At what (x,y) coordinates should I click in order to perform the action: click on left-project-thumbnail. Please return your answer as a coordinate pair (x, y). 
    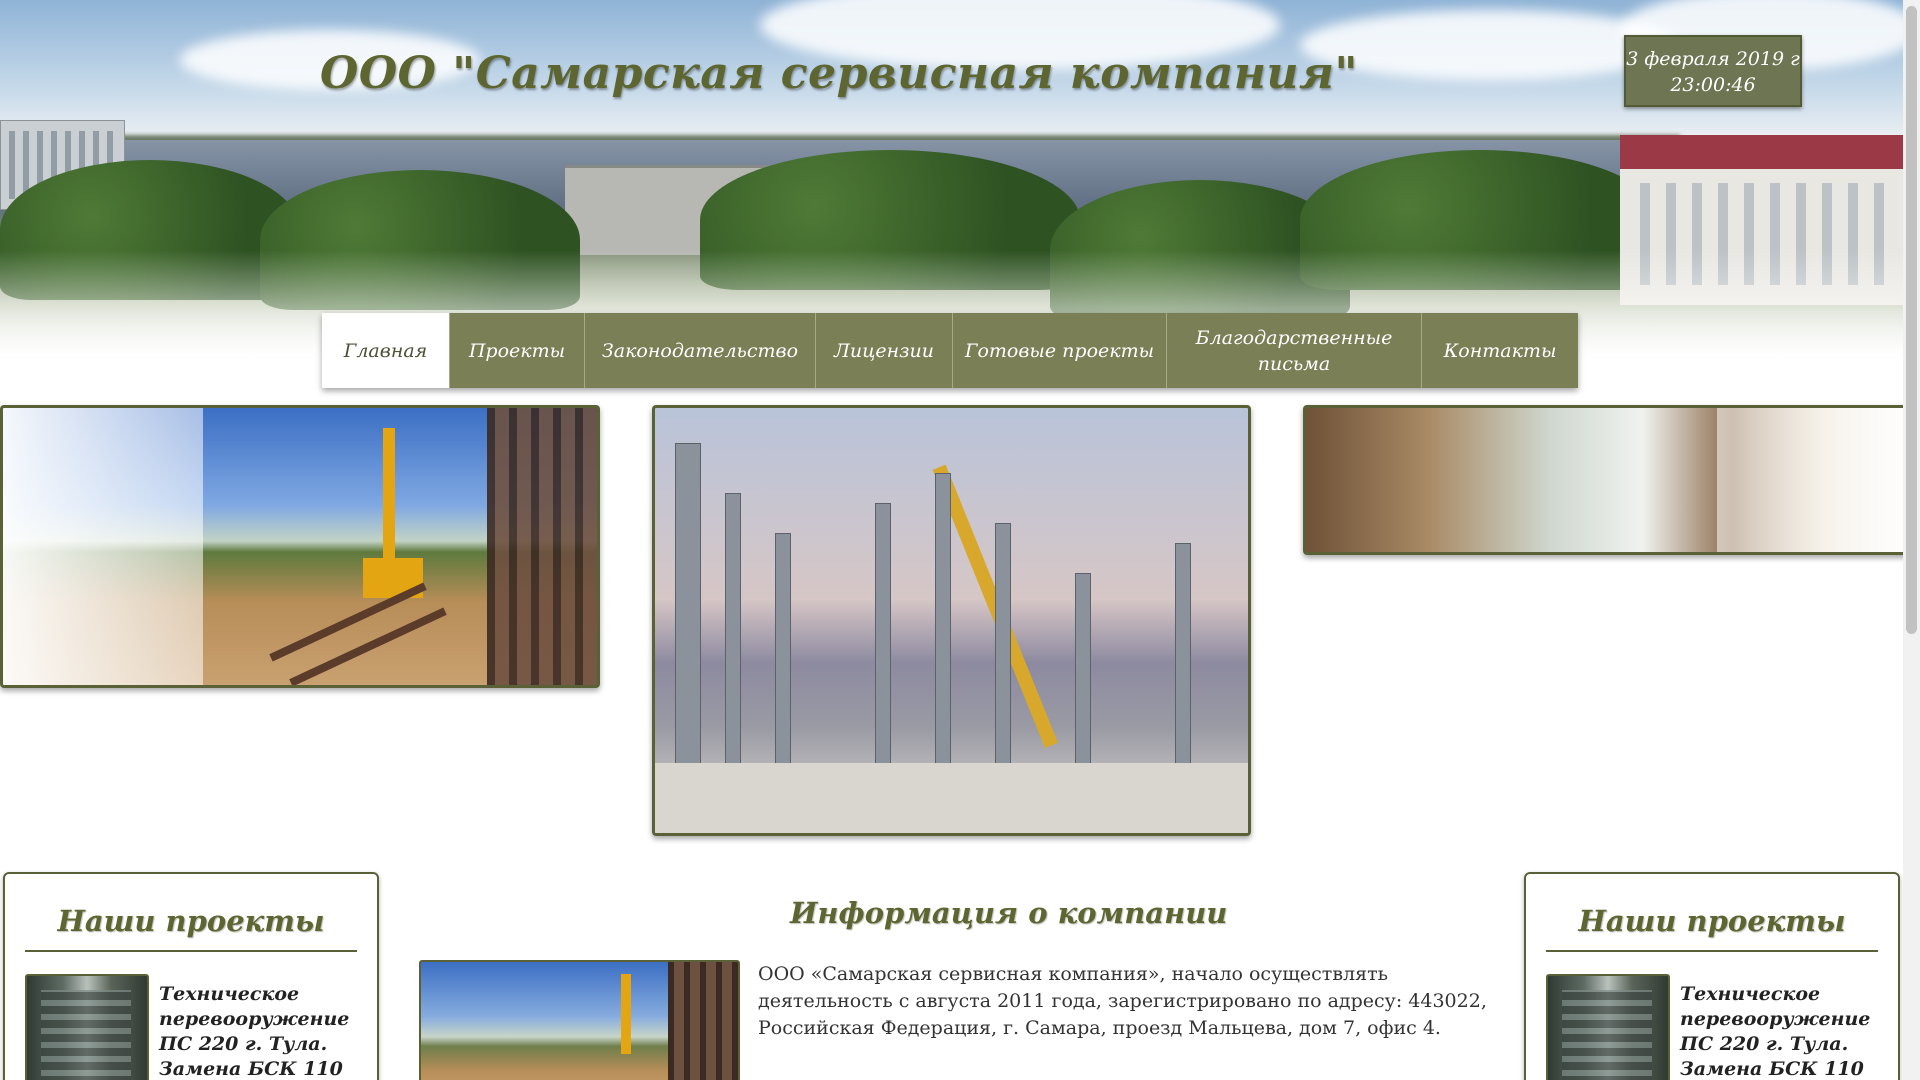
    Looking at the image, I should click on (87, 1027).